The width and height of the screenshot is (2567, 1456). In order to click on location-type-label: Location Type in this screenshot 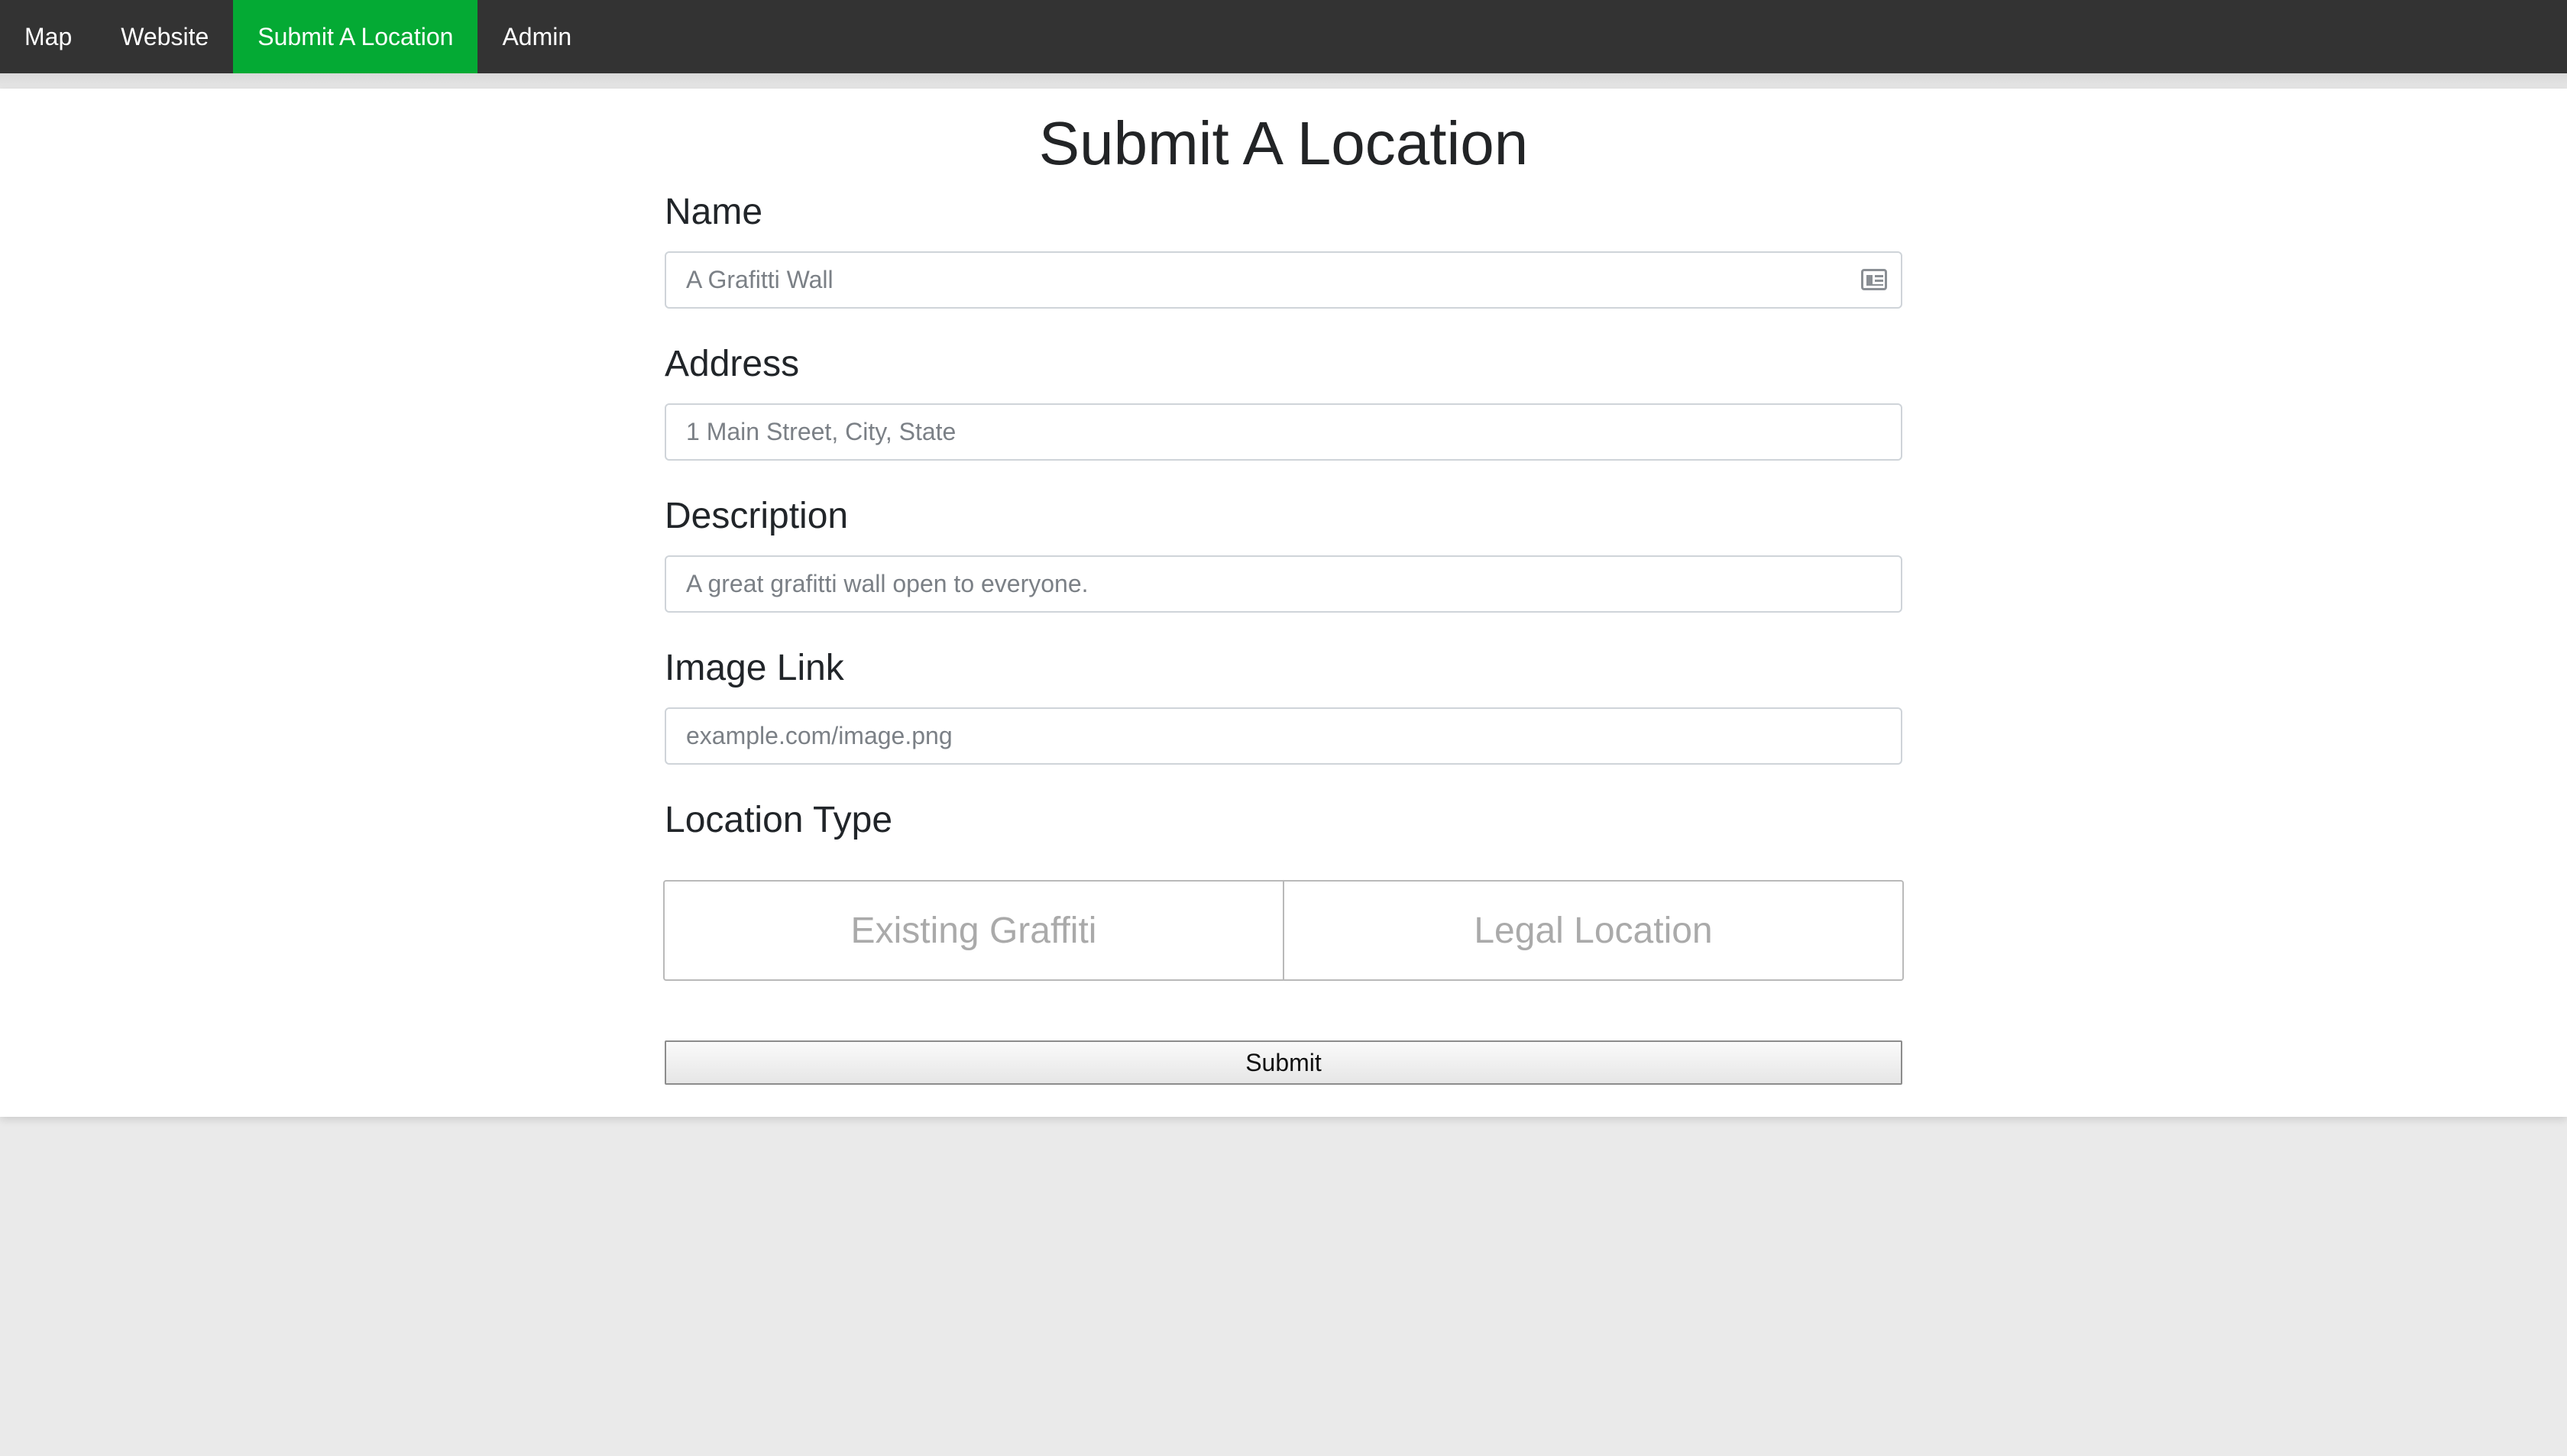, I will do `click(779, 820)`.